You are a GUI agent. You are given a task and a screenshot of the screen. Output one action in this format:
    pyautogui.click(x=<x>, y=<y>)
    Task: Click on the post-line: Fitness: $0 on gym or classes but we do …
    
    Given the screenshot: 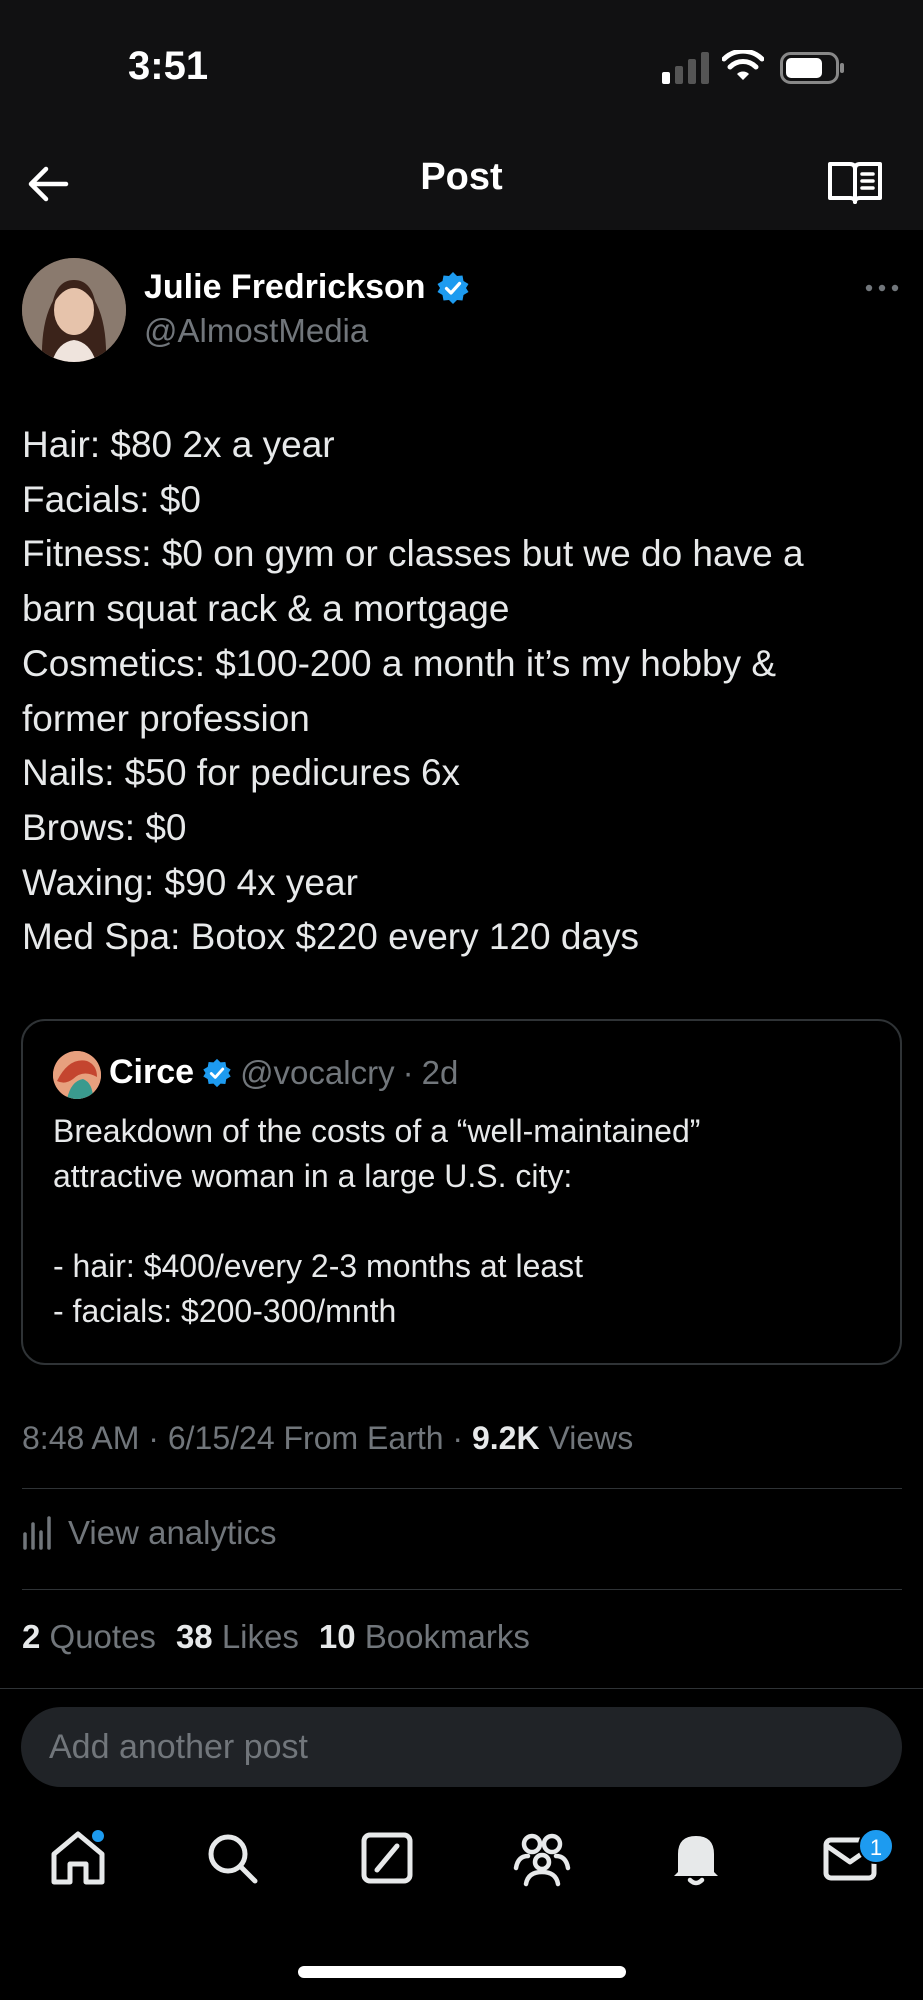 What is the action you would take?
    pyautogui.click(x=413, y=554)
    